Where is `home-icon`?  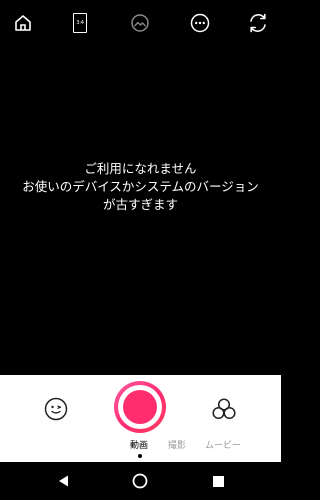
home-icon is located at coordinates (23, 23).